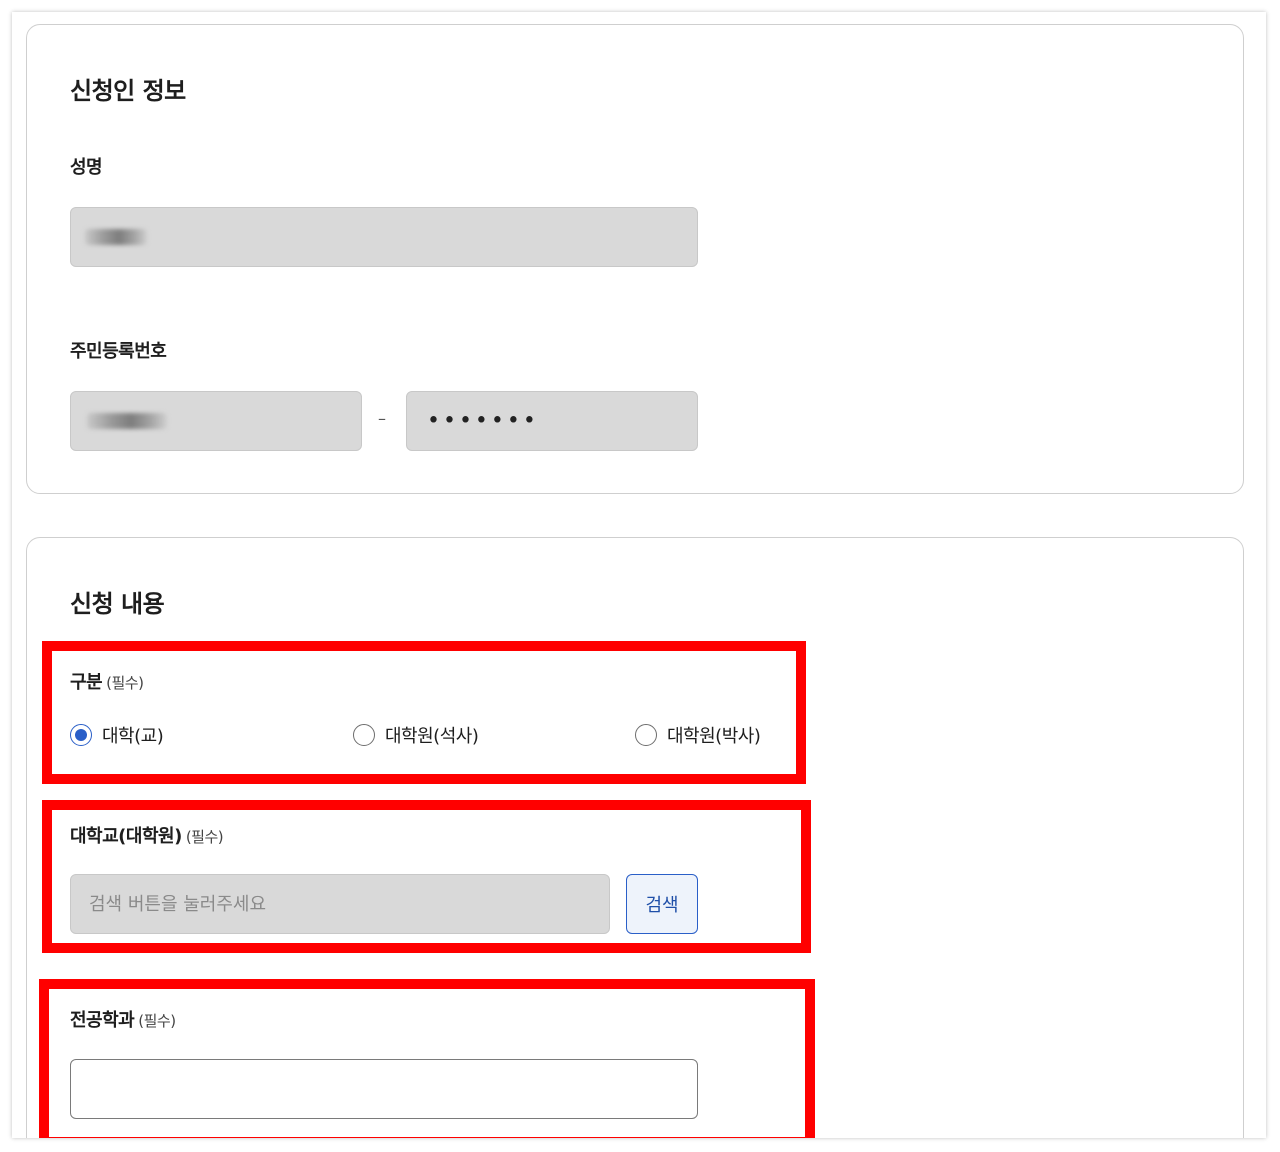 Image resolution: width=1280 pixels, height=1152 pixels. I want to click on major-label-text: 전공학과, so click(102, 1020).